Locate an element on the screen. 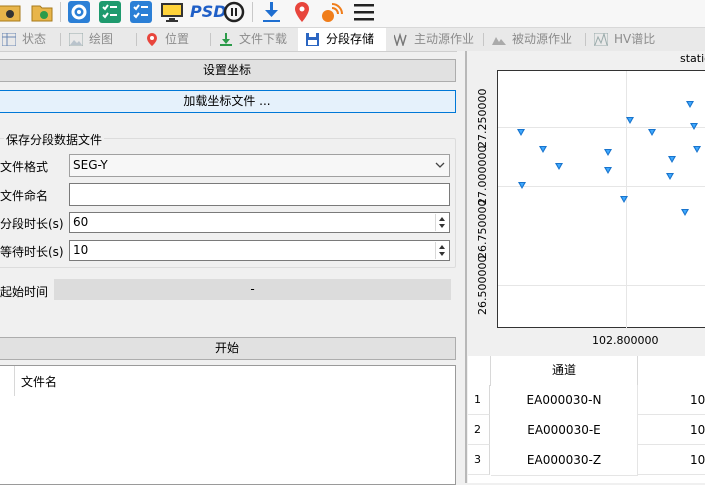 Image resolution: width=705 pixels, height=485 pixels. tab-plot: 绘图 is located at coordinates (98, 39).